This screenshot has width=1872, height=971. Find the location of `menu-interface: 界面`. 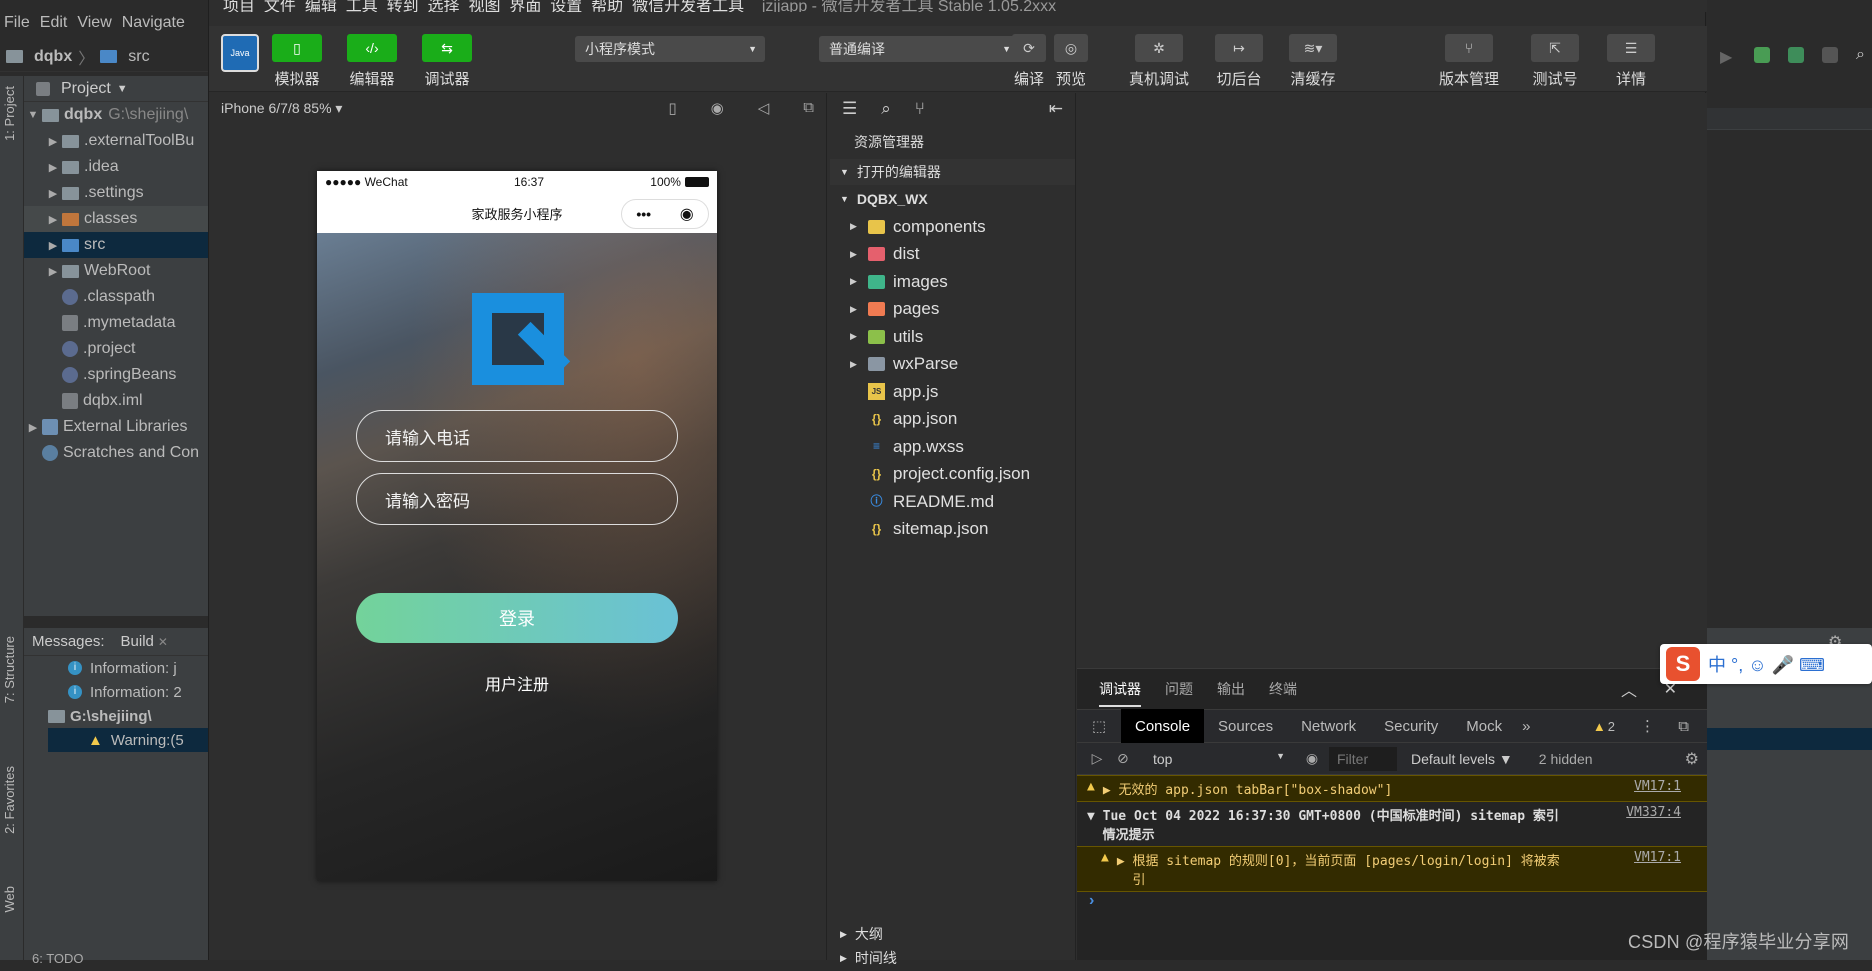

menu-interface: 界面 is located at coordinates (525, 6).